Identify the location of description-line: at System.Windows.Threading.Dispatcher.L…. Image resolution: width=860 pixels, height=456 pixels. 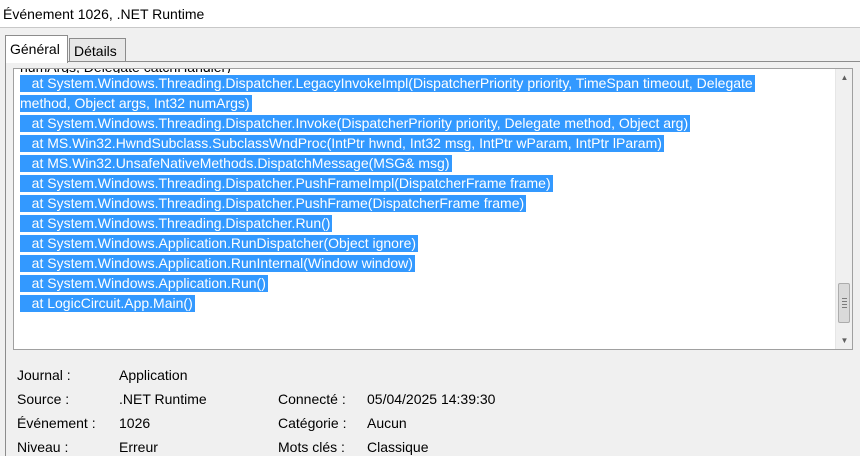
(426, 83).